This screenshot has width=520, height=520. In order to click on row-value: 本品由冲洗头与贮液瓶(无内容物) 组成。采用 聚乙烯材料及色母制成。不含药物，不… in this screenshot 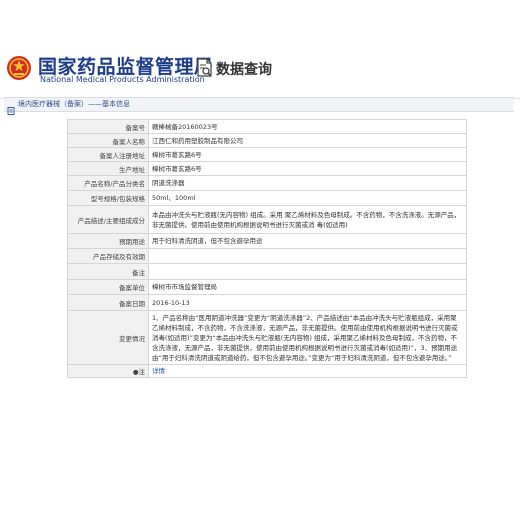, I will do `click(307, 219)`.